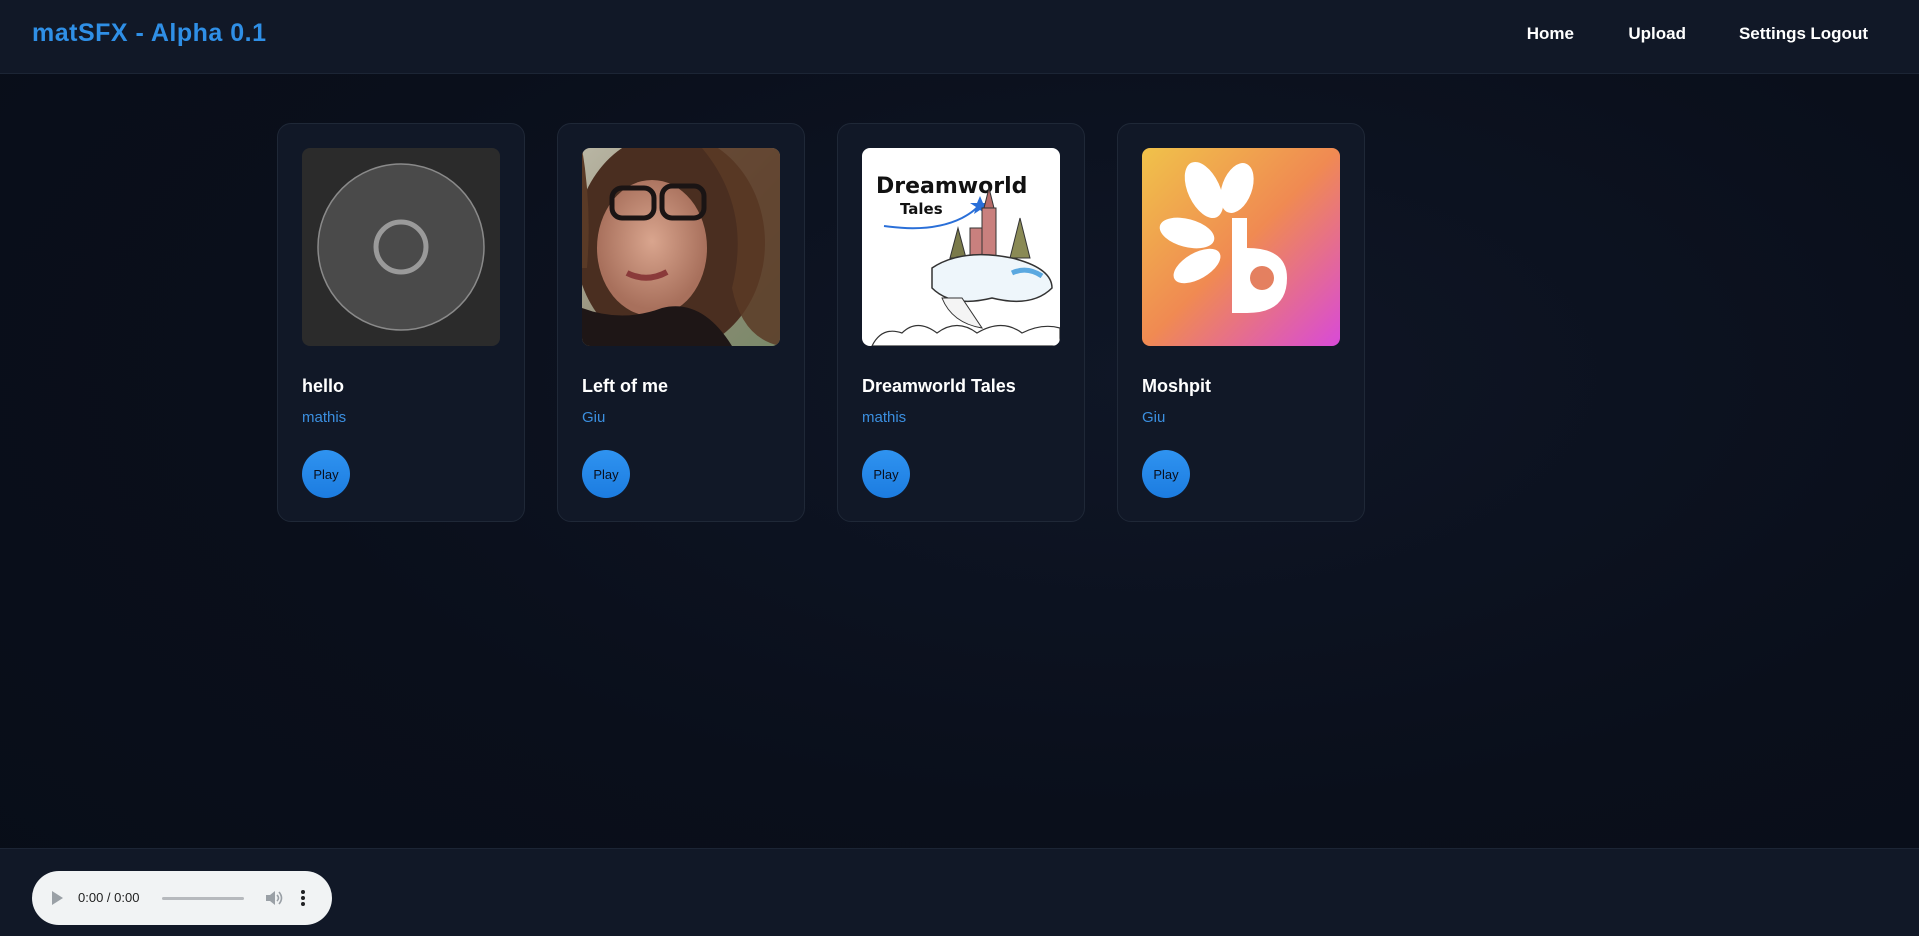  What do you see at coordinates (149, 33) in the screenshot?
I see `app-brand: matSFX - Alpha 0.1` at bounding box center [149, 33].